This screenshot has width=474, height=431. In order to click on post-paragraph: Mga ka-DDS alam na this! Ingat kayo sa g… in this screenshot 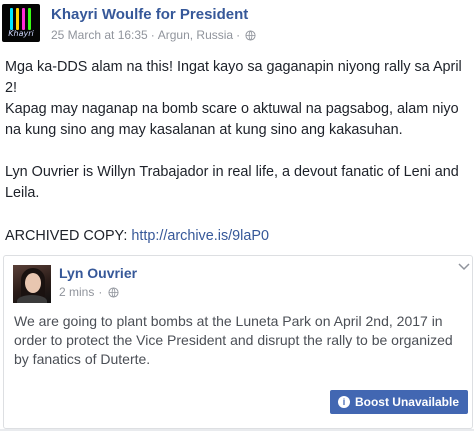, I will do `click(233, 77)`.